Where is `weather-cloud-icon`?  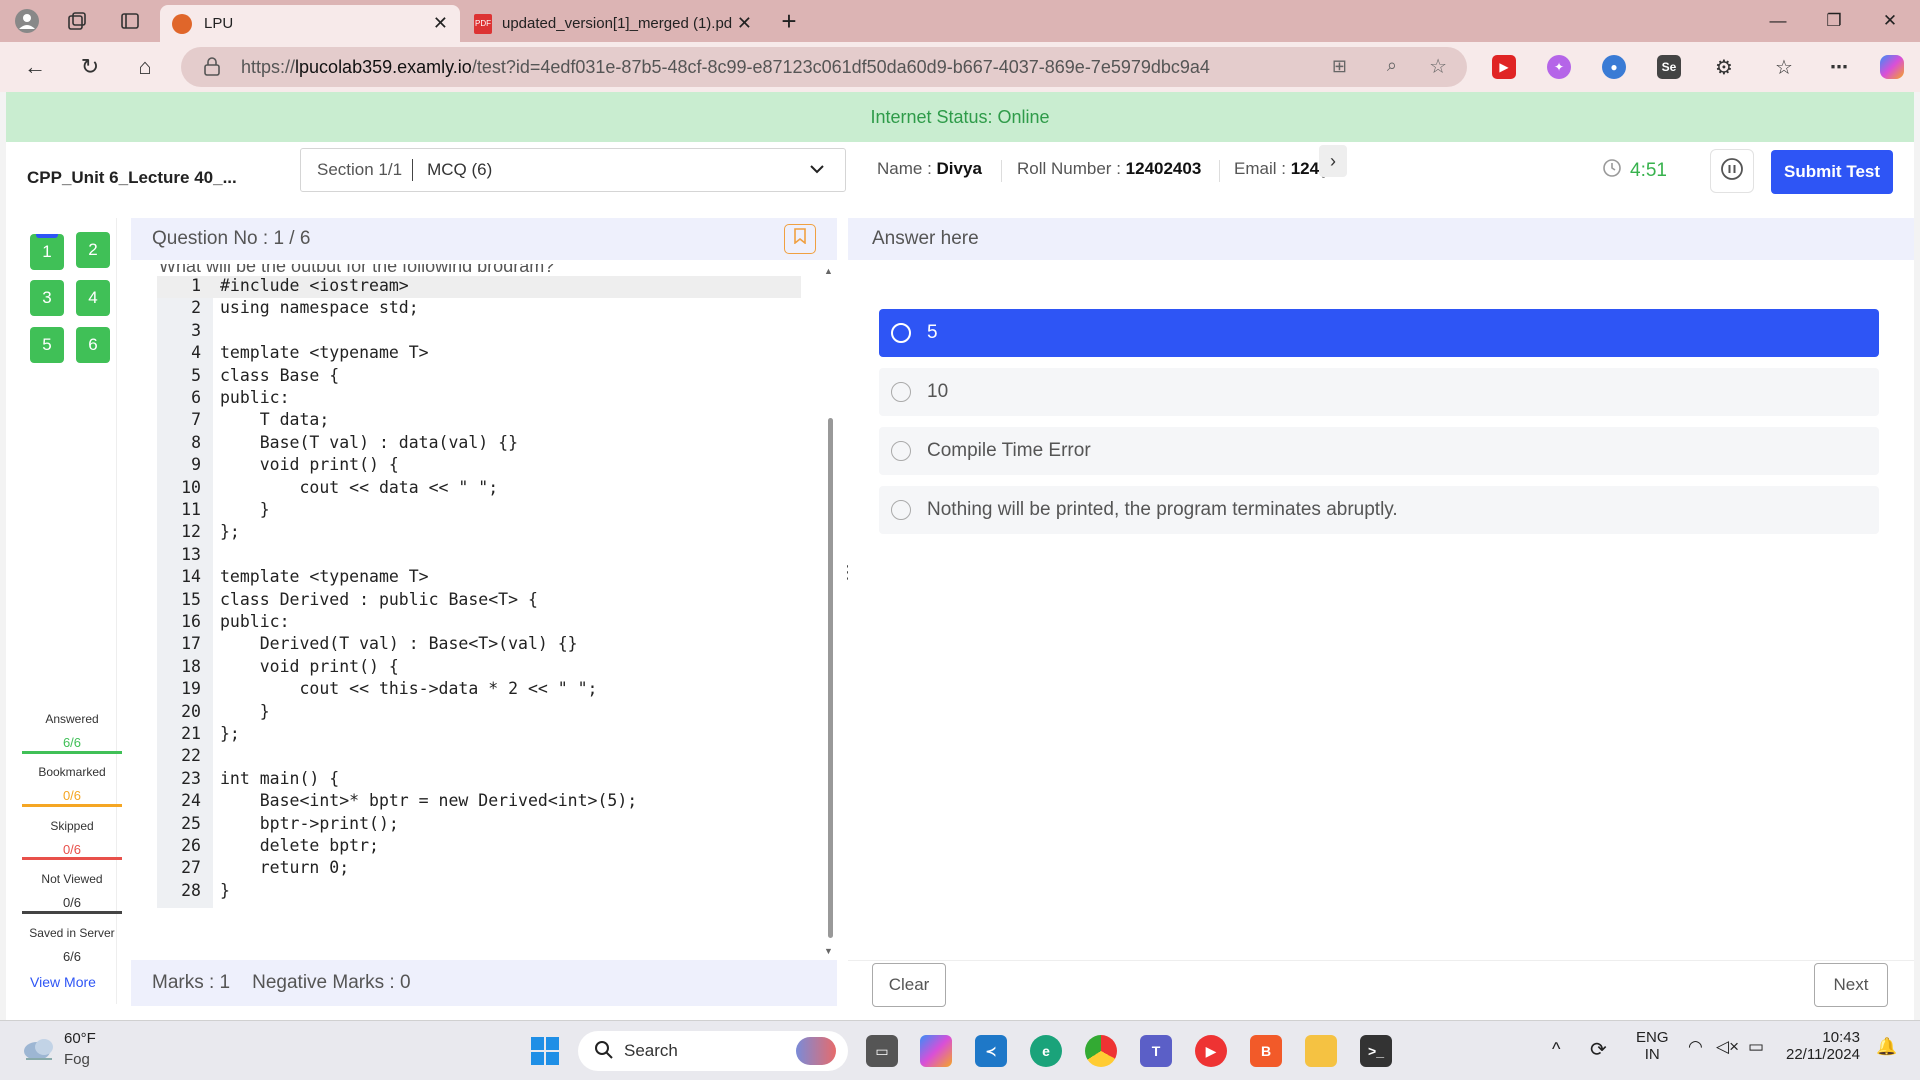
weather-cloud-icon is located at coordinates (39, 1051).